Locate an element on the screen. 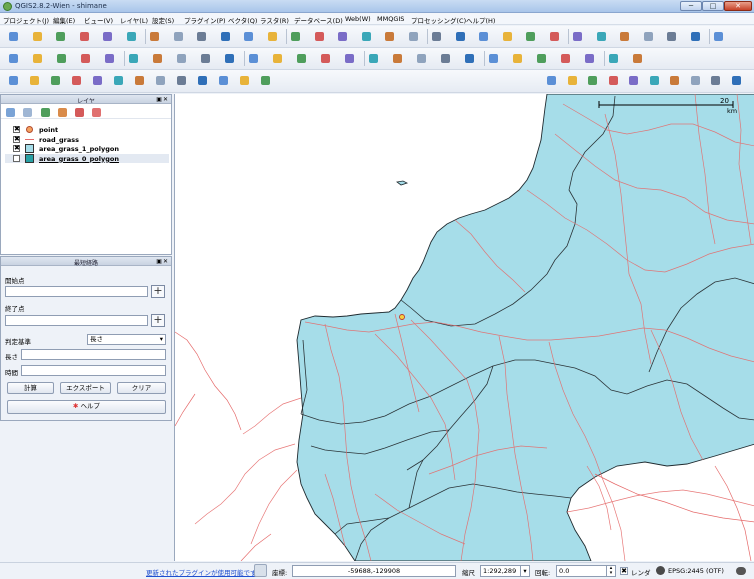  maximize-button: □ is located at coordinates (713, 6).